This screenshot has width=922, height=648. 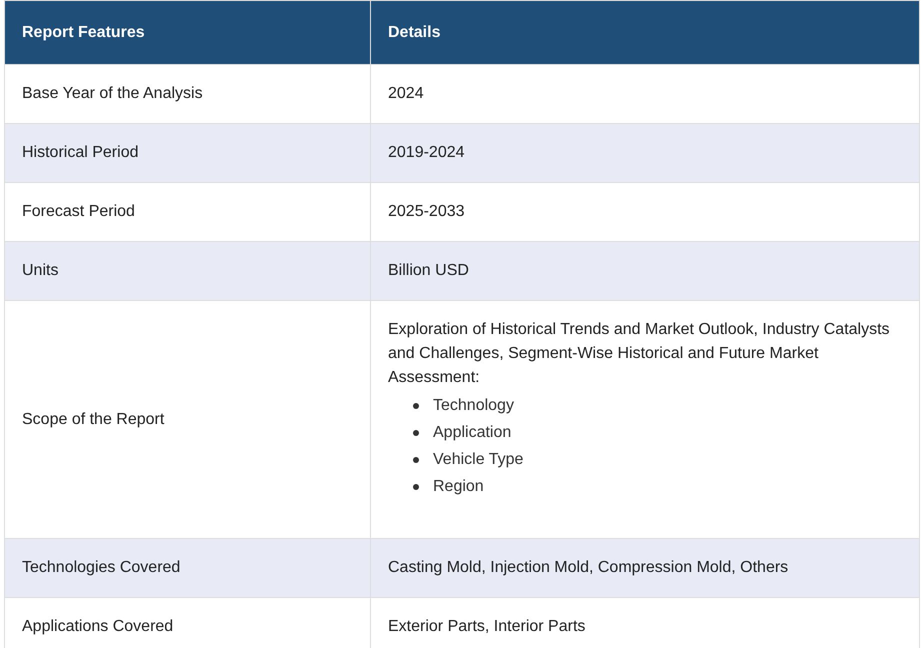 What do you see at coordinates (473, 406) in the screenshot?
I see `list-item: Technology` at bounding box center [473, 406].